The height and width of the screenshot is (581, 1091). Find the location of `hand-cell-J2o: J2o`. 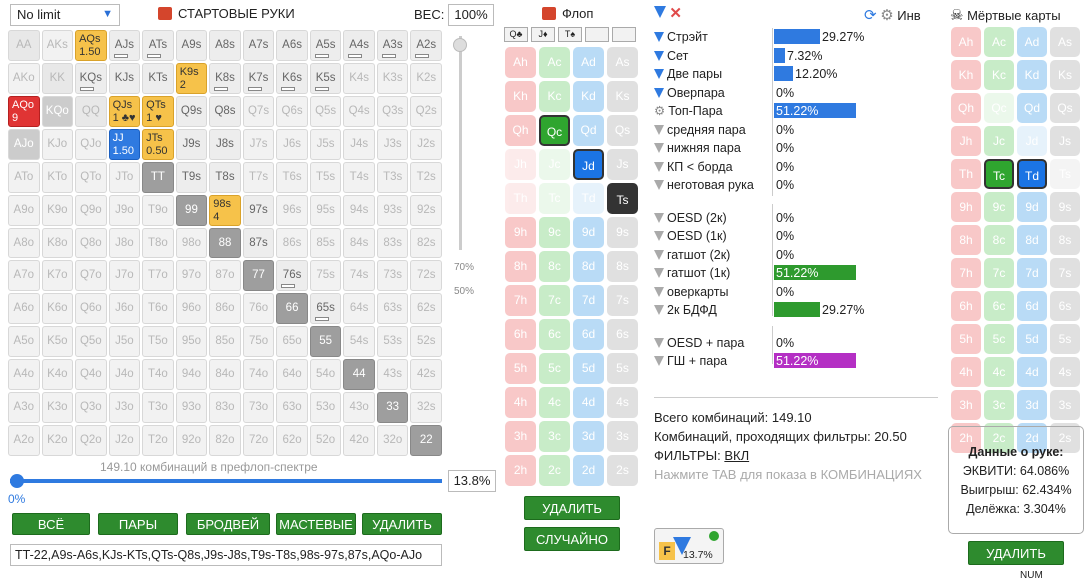

hand-cell-J2o: J2o is located at coordinates (124, 440).